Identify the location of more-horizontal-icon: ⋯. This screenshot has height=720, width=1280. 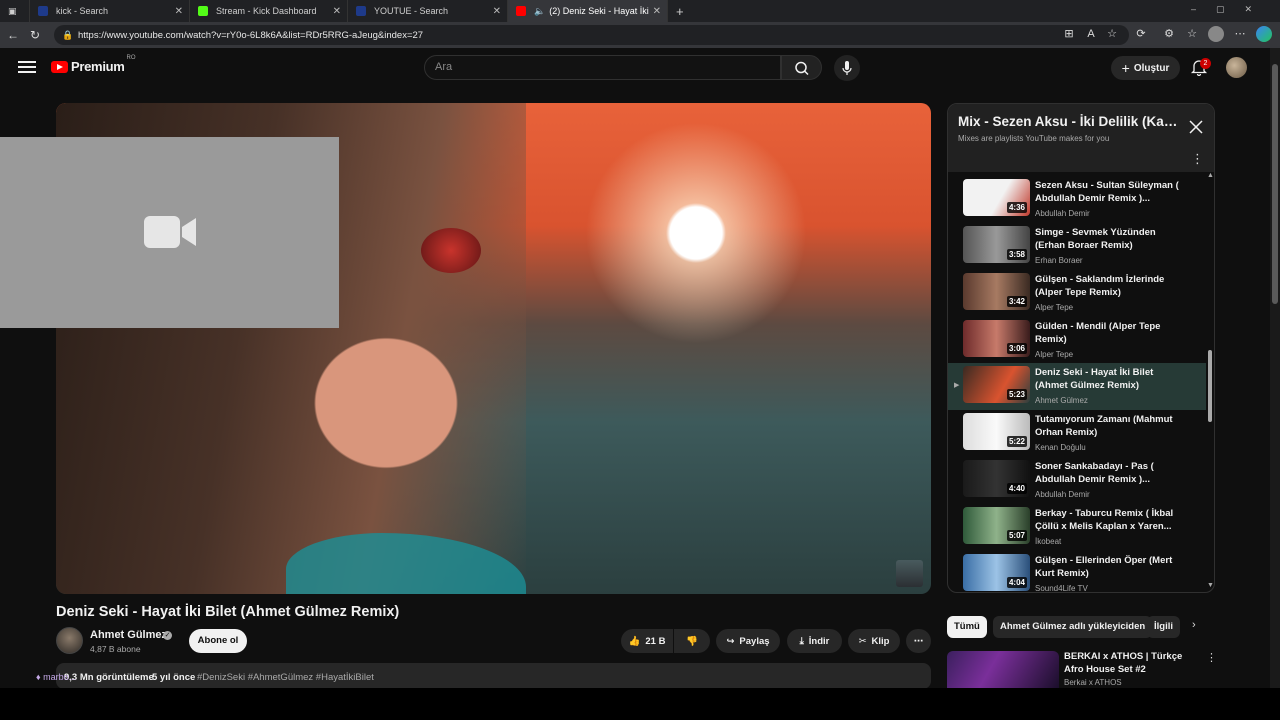
(918, 641).